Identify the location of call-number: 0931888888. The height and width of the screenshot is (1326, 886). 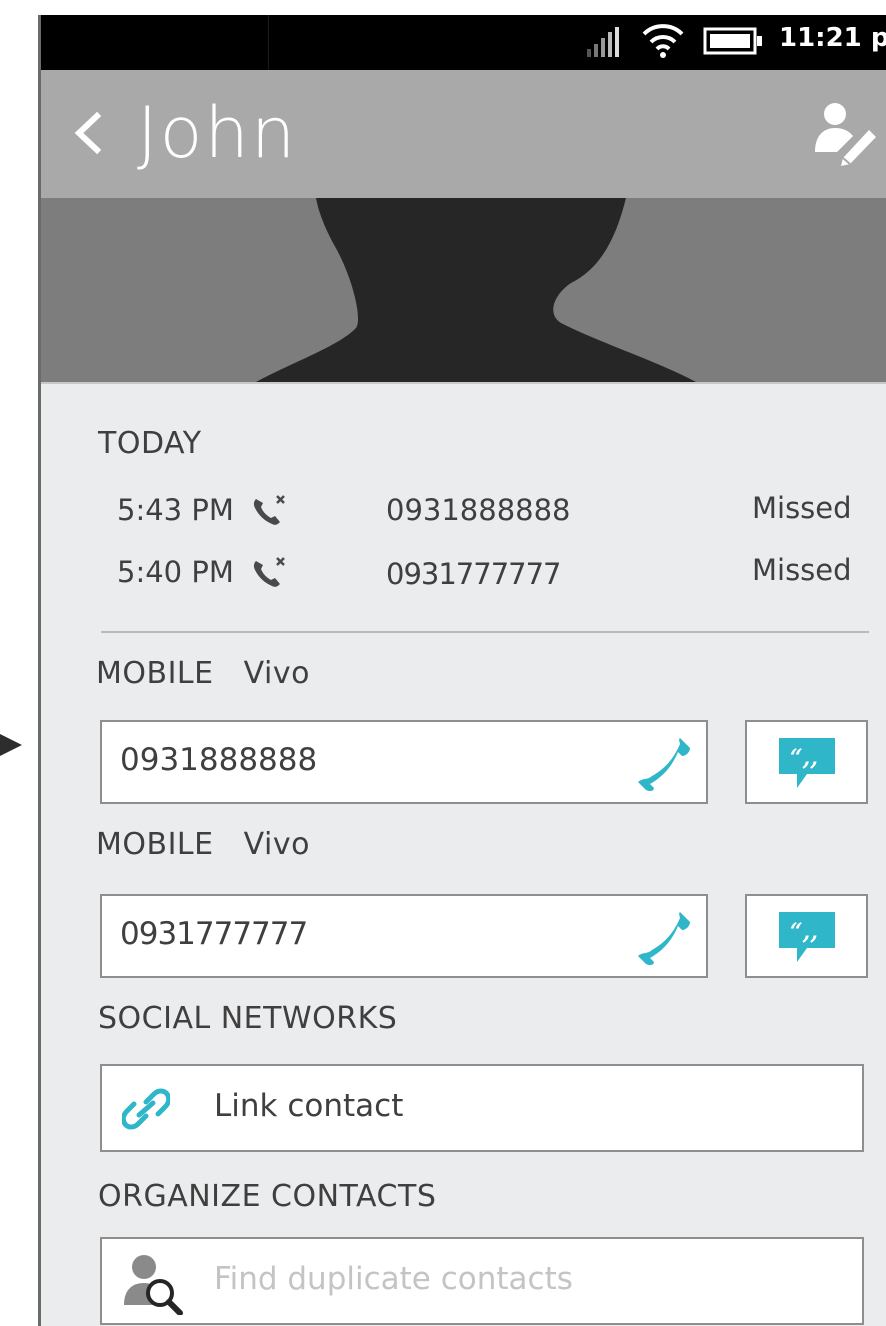
(478, 510).